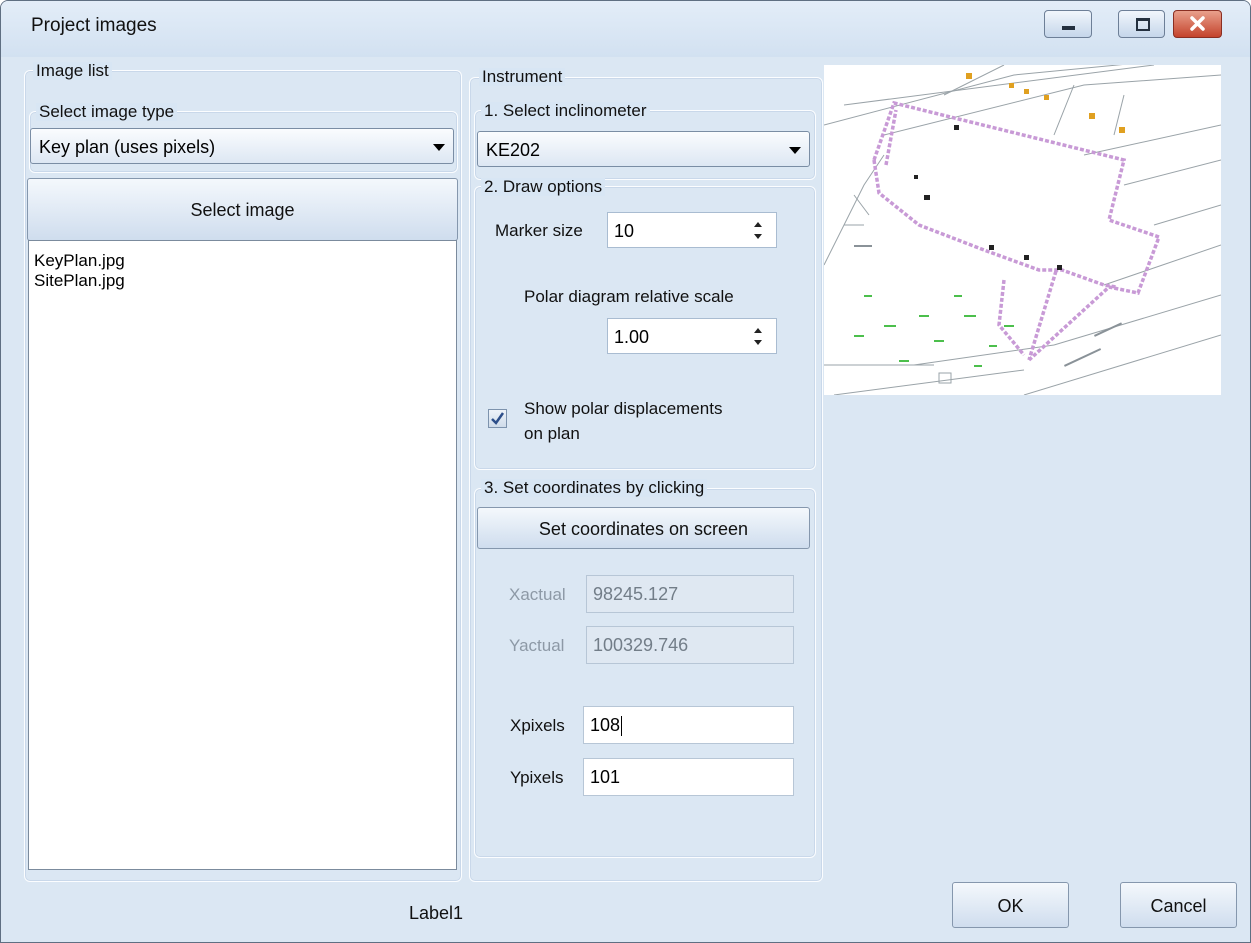  Describe the element at coordinates (594, 488) in the screenshot. I see `coordinates-group-label: 3. Set coordinates by clicking` at that location.